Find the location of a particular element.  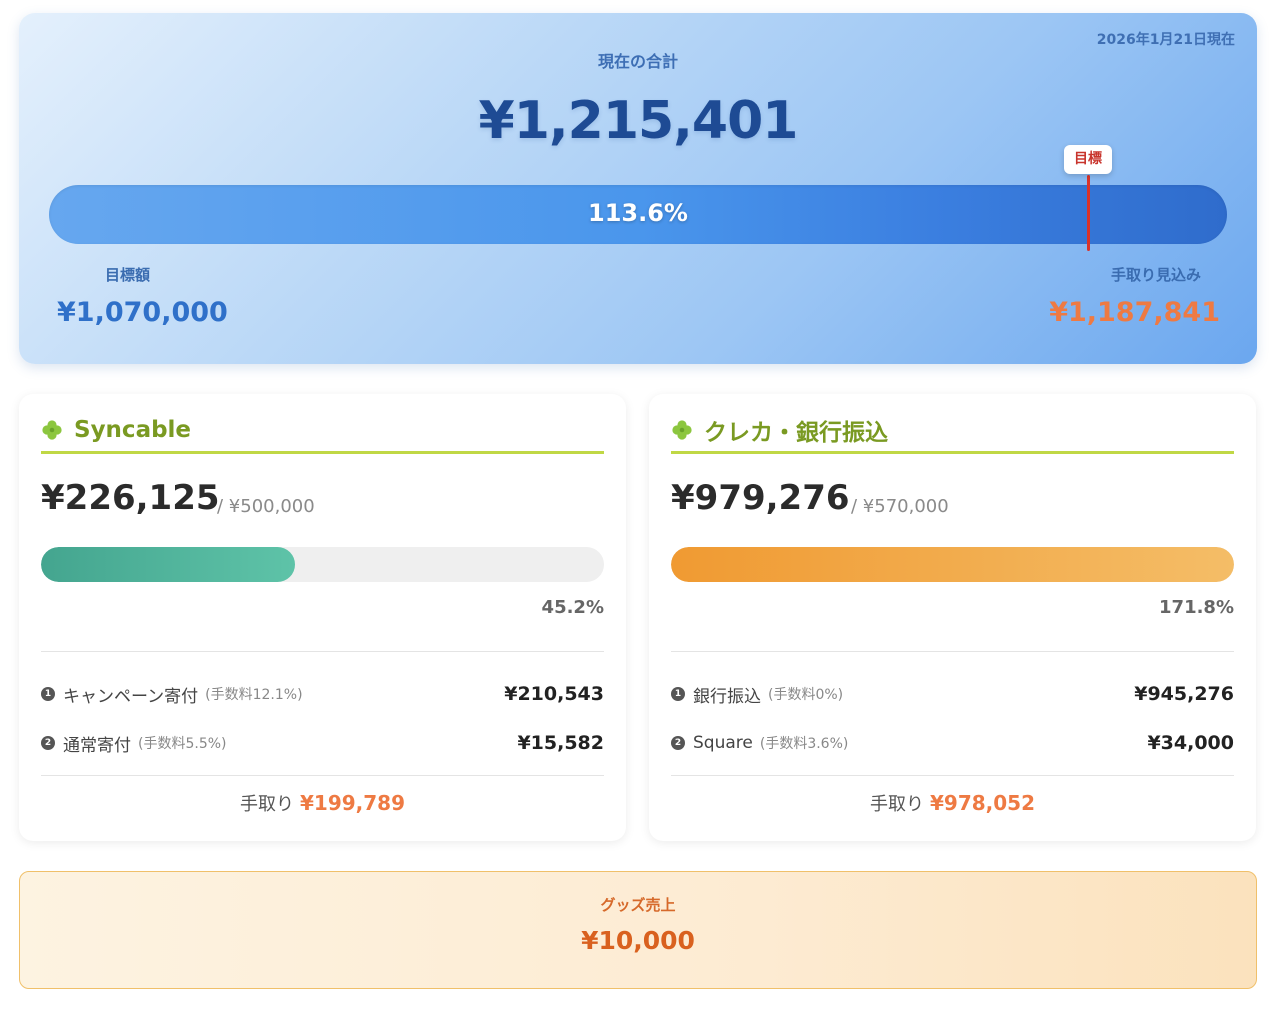

item-fee: (手数料12.1%) is located at coordinates (254, 695).